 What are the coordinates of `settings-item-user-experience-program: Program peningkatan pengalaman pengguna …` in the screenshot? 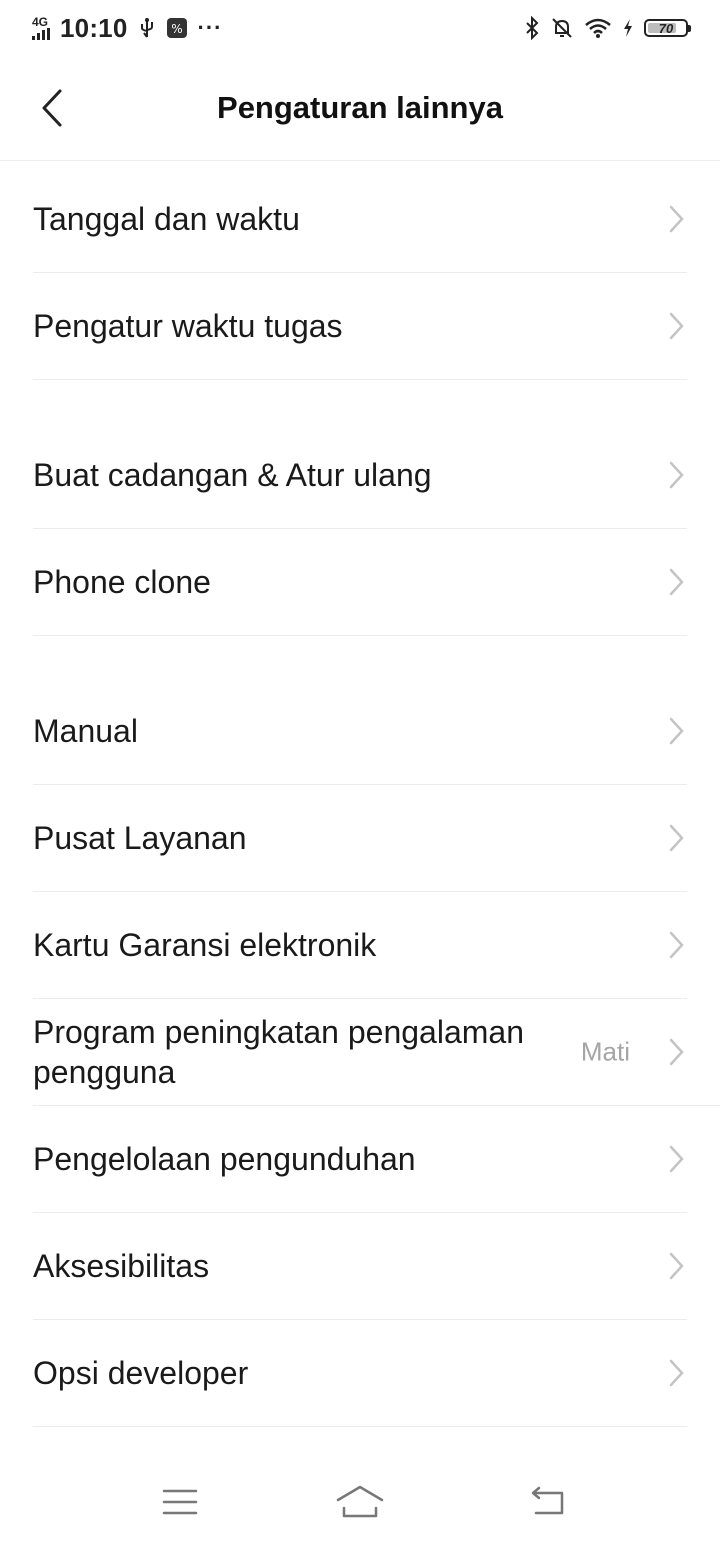 It's located at (376, 1052).